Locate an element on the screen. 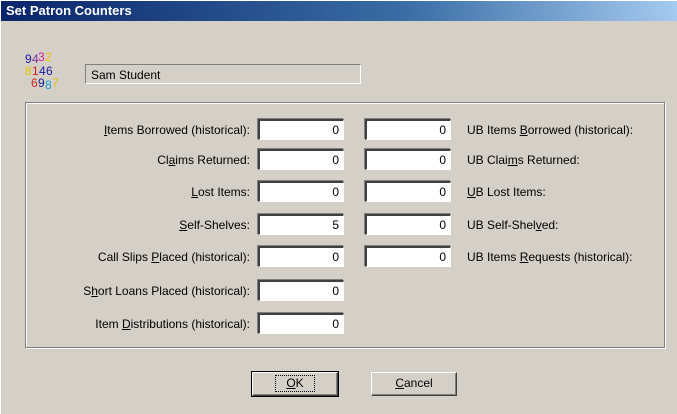 The height and width of the screenshot is (414, 677). cancel-button: Cancel is located at coordinates (414, 384).